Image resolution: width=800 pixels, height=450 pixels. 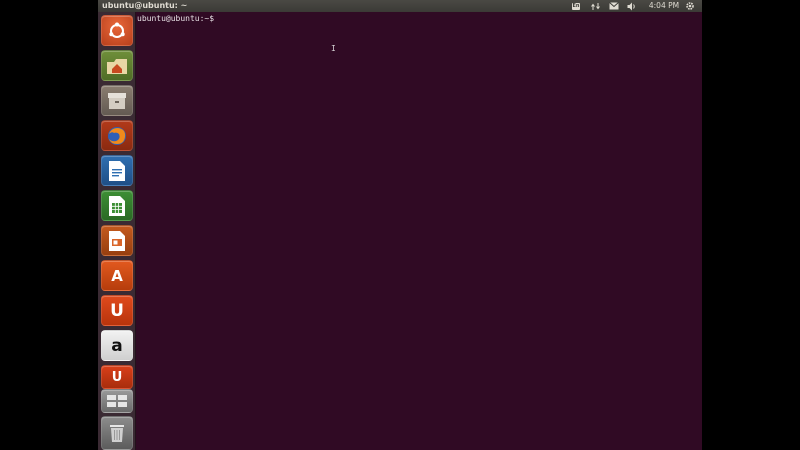 What do you see at coordinates (400, 6) in the screenshot?
I see `top-panel: ubuntu@ubuntu: ~ En 4:04 PM` at bounding box center [400, 6].